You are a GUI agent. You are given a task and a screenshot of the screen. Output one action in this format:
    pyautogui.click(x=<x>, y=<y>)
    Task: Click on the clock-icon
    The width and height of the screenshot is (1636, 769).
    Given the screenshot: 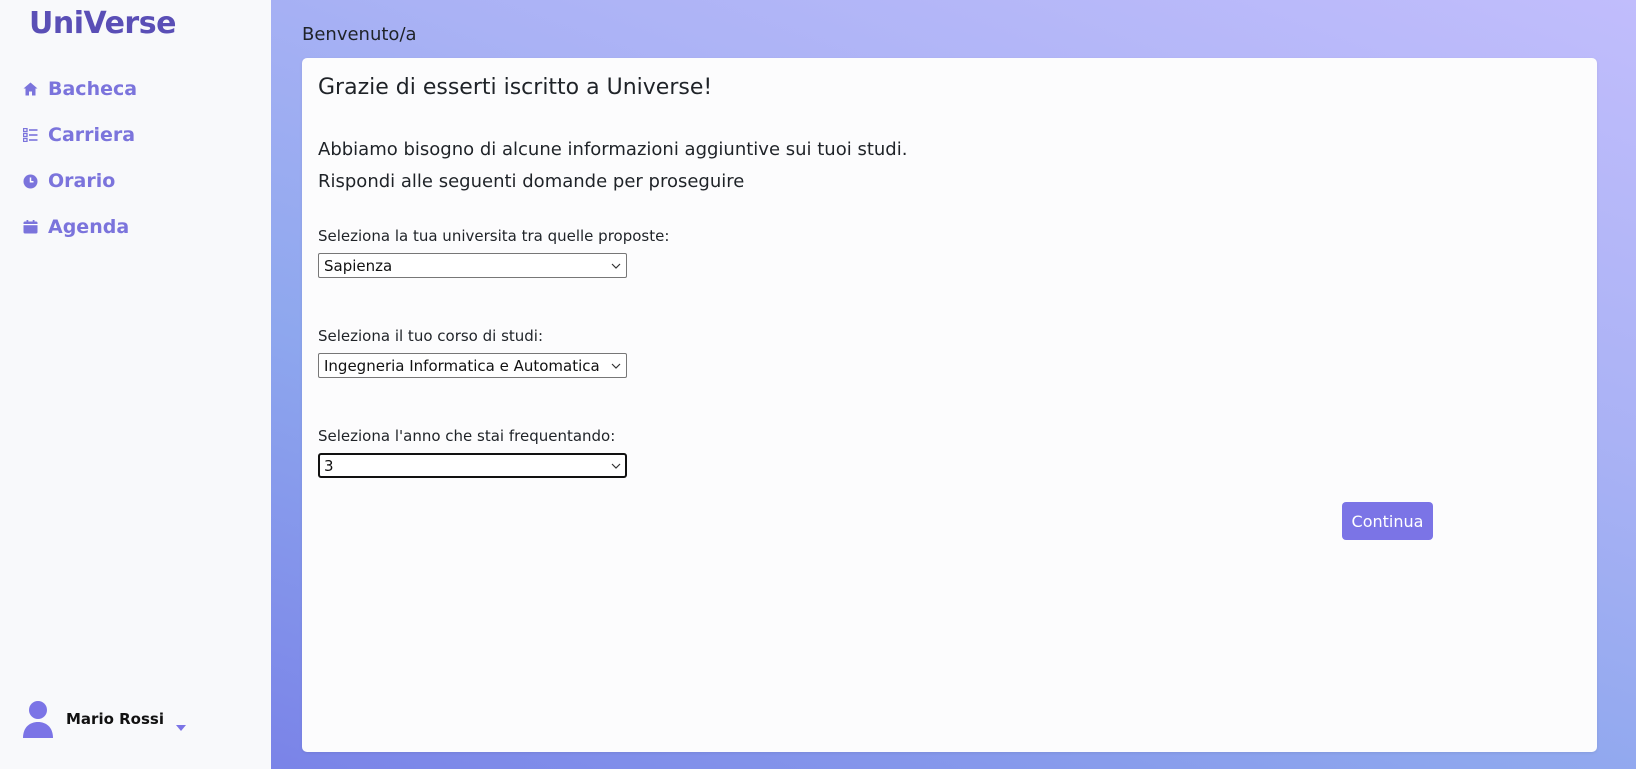 What is the action you would take?
    pyautogui.click(x=30, y=181)
    